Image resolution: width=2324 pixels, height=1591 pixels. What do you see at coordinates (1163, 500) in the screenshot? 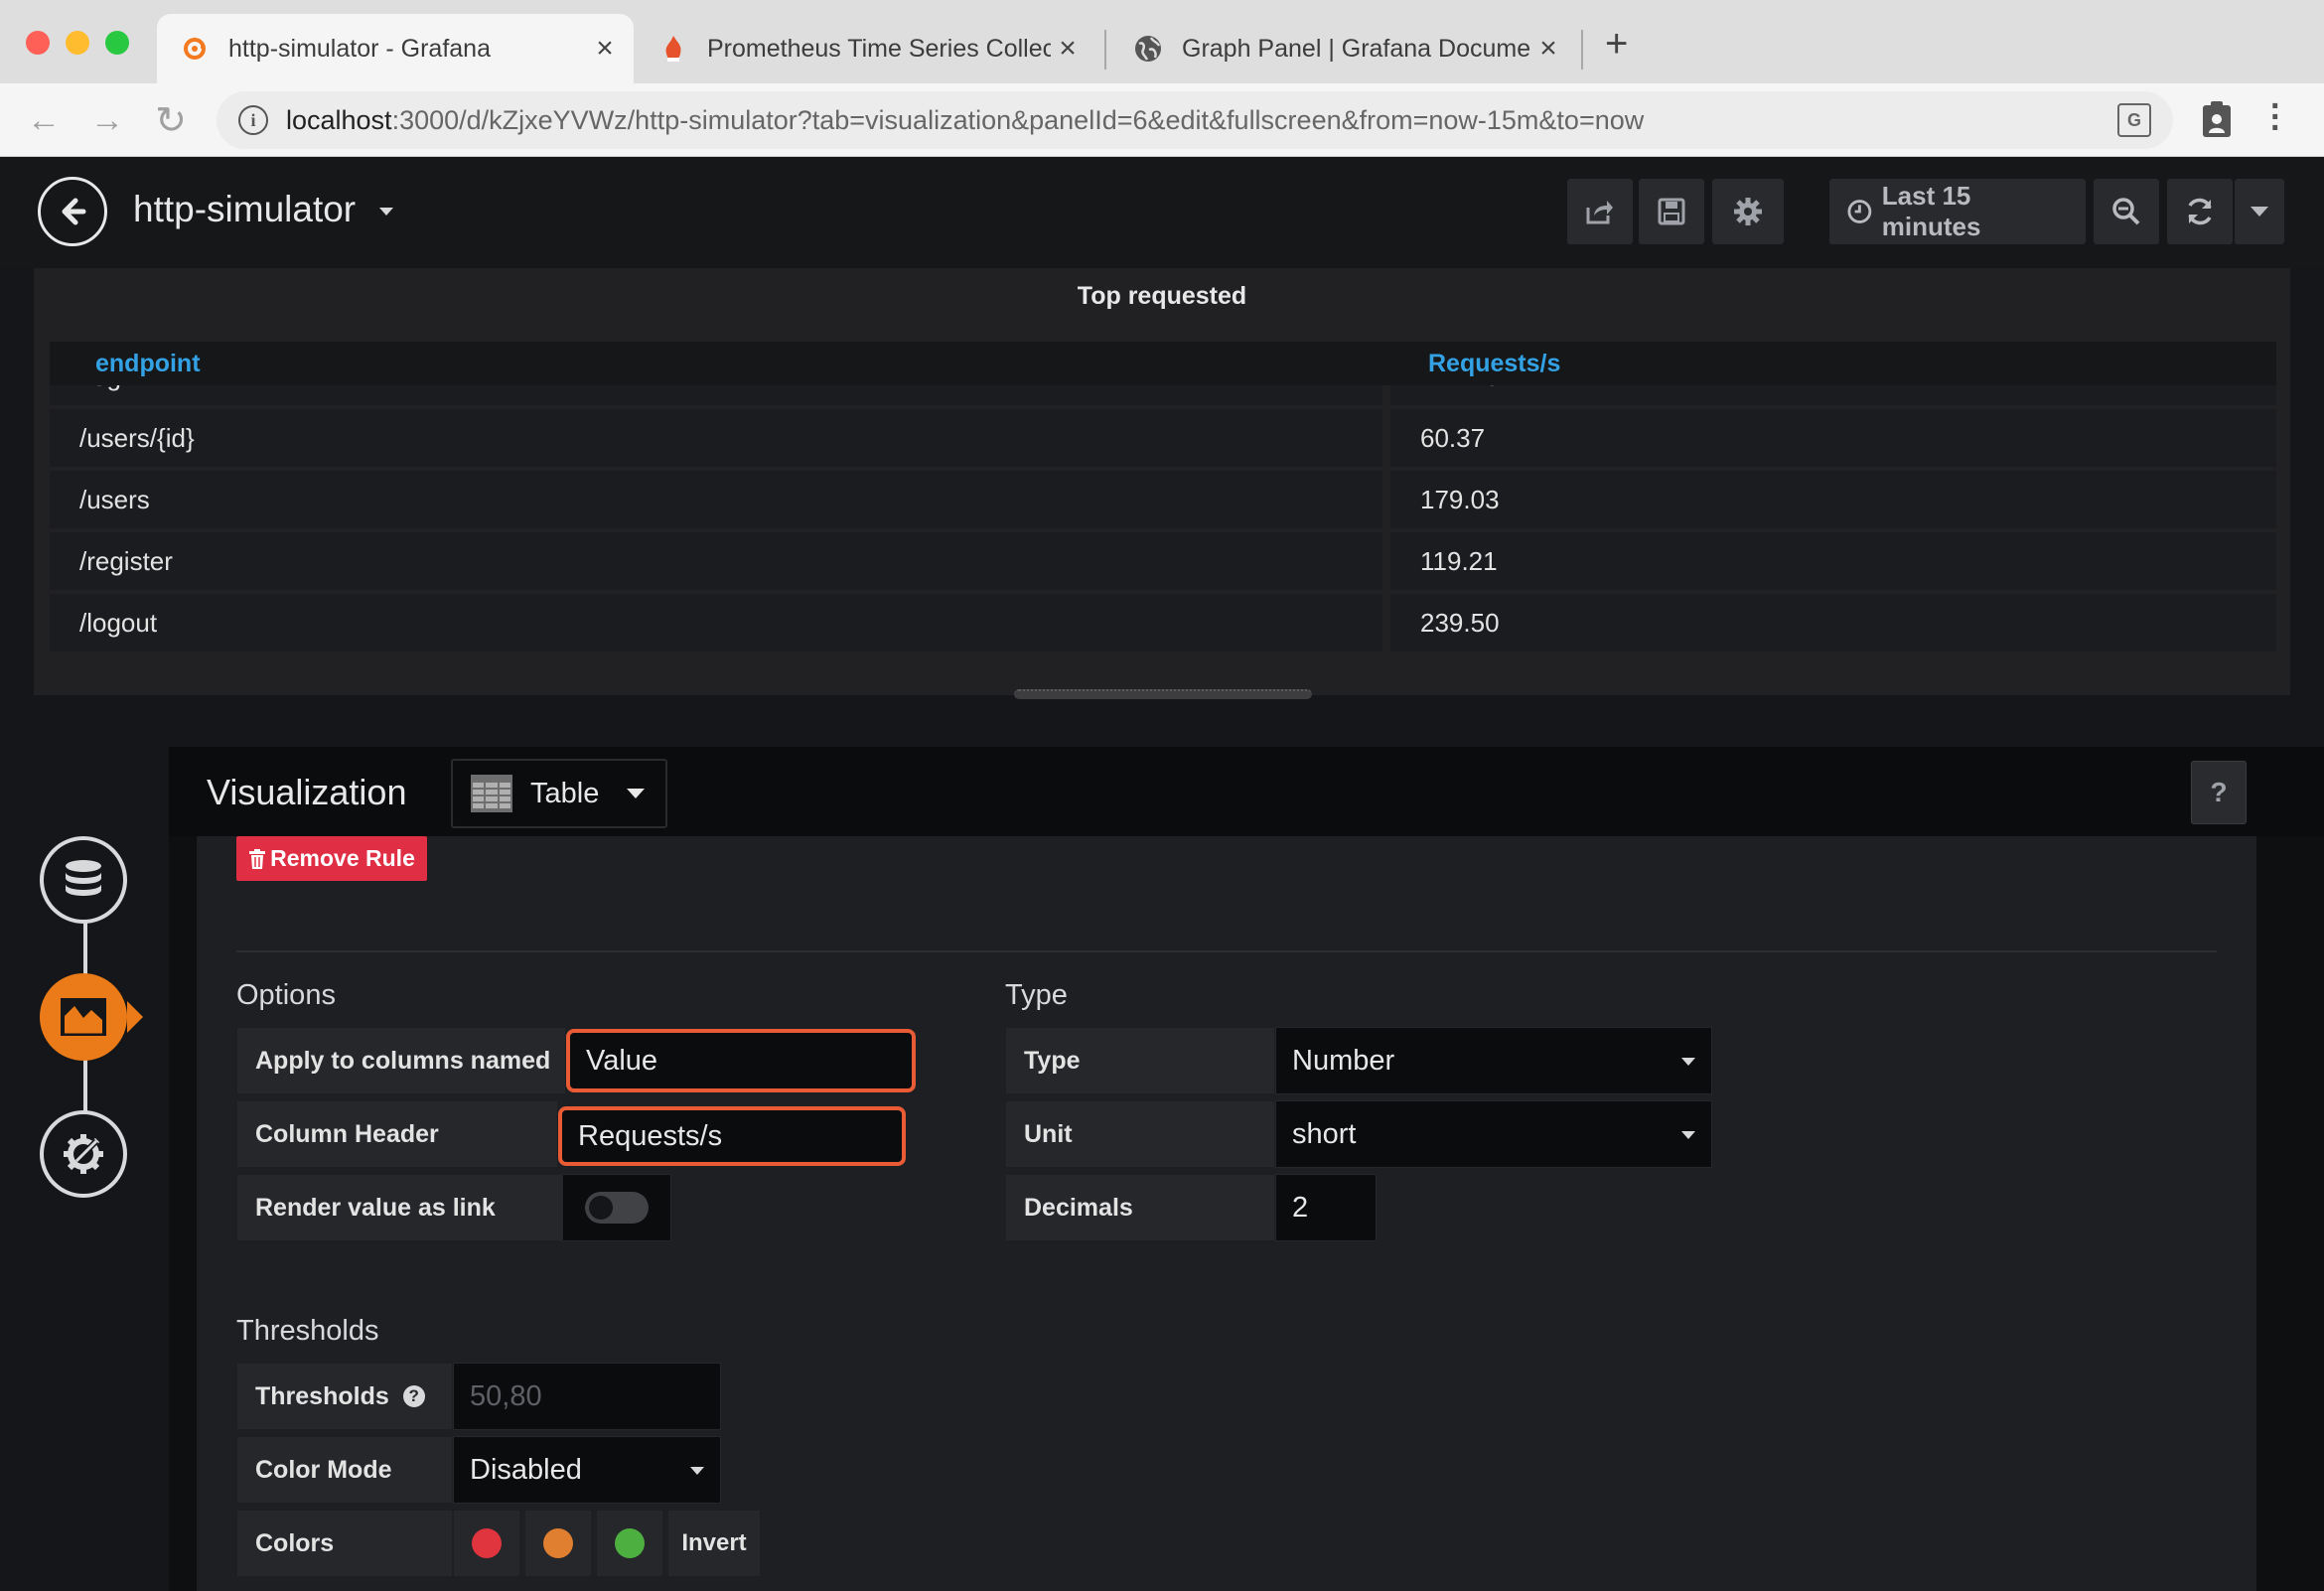
I see `table-row: /users 179.03` at bounding box center [1163, 500].